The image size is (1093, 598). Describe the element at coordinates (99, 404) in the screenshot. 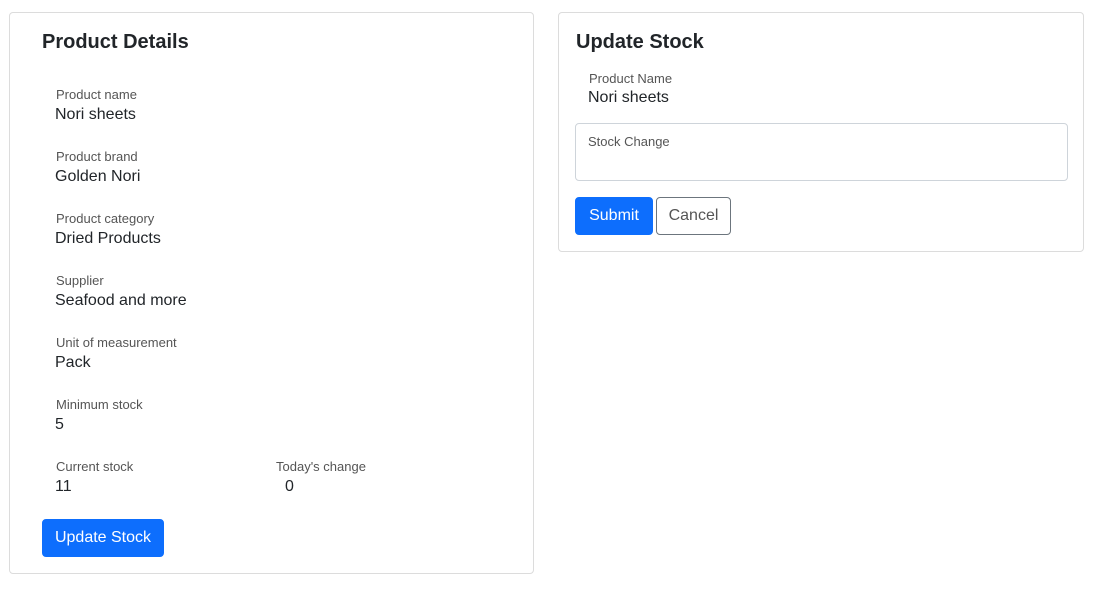

I see `minimum-stock-label: Minimum stock` at that location.